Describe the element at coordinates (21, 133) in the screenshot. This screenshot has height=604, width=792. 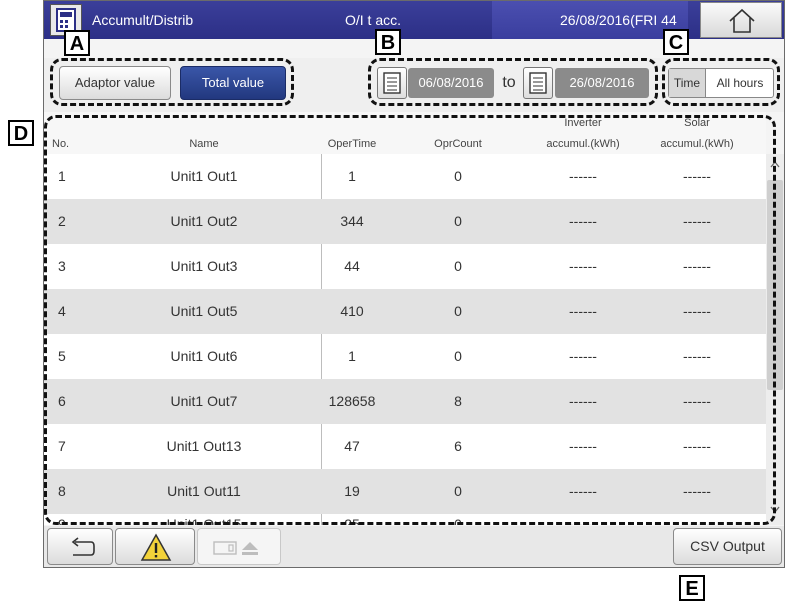
I see `callout-d: D` at that location.